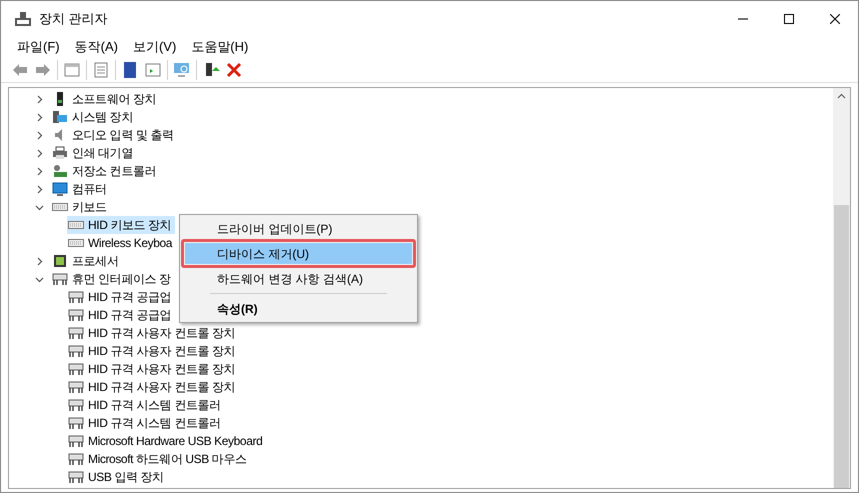 The width and height of the screenshot is (859, 493). What do you see at coordinates (121, 225) in the screenshot?
I see `tree-item: HID 키보드 장치` at bounding box center [121, 225].